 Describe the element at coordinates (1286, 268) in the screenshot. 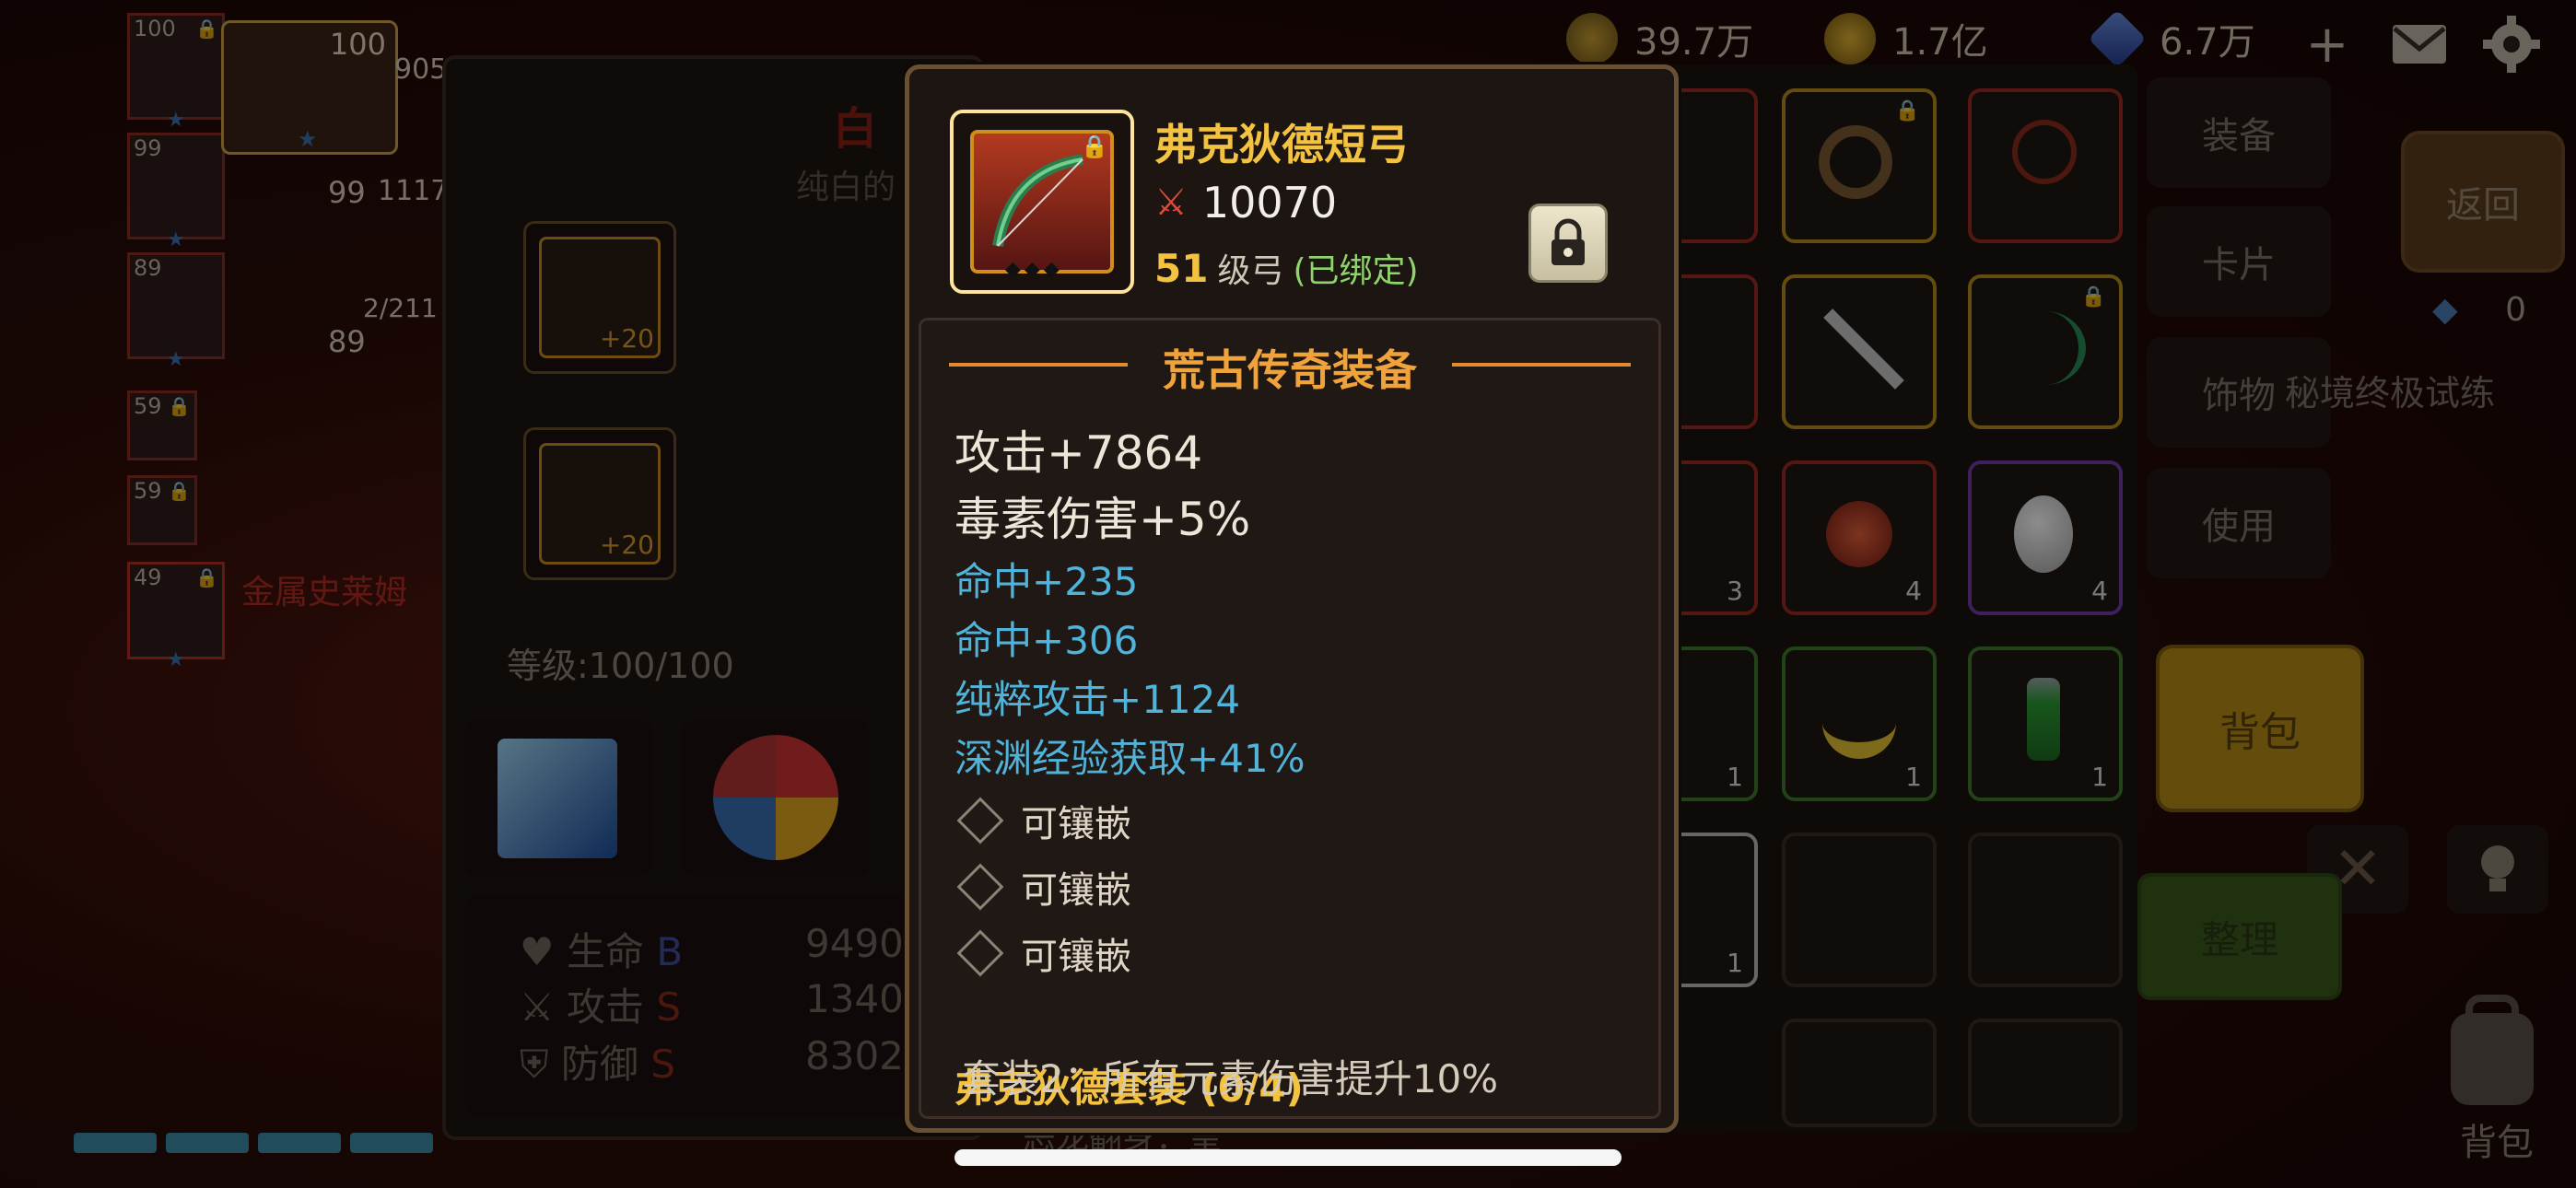

I see `item-level: 51 级弓 (已绑定)` at that location.